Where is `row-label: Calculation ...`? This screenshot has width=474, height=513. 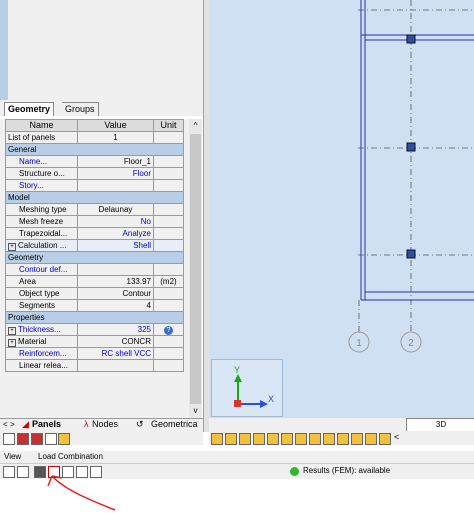
row-label: Calculation ... is located at coordinates (42, 245).